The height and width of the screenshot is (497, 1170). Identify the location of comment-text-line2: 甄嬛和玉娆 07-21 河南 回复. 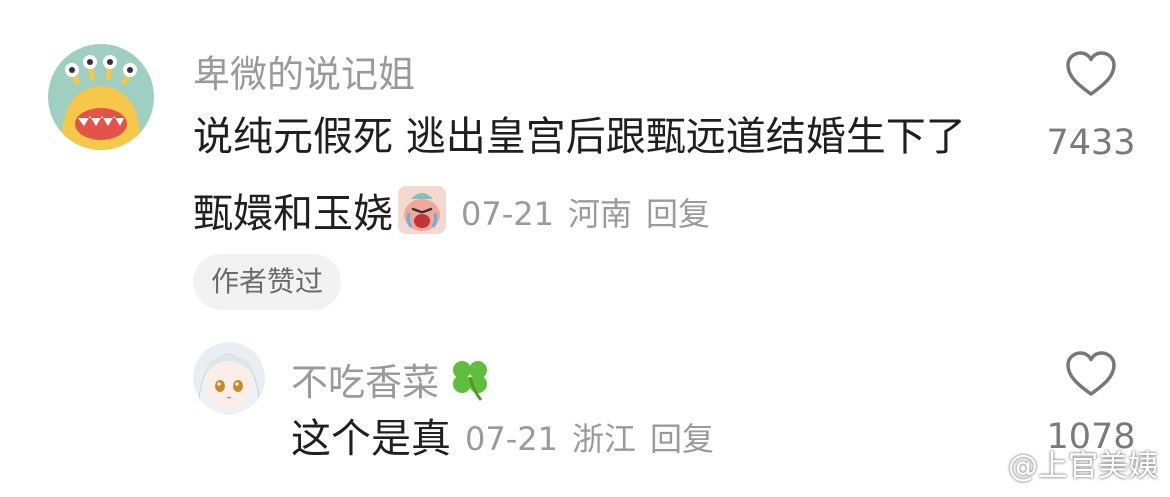
(451, 213).